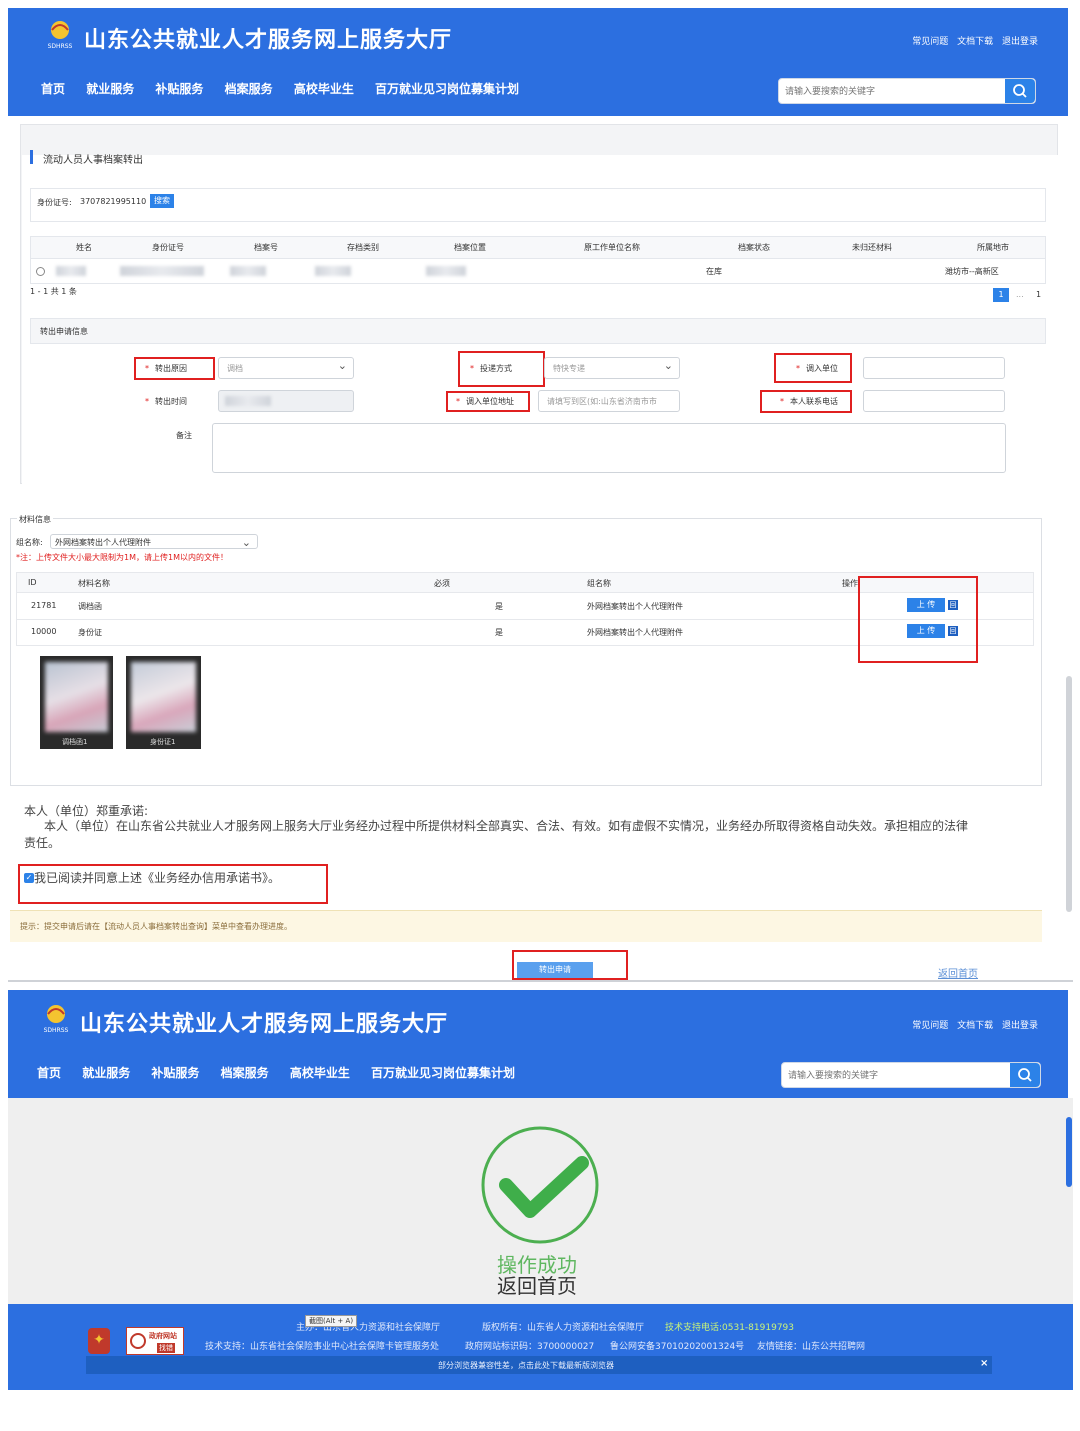 The height and width of the screenshot is (1431, 1080). Describe the element at coordinates (442, 583) in the screenshot. I see `mth-required: 必须` at that location.